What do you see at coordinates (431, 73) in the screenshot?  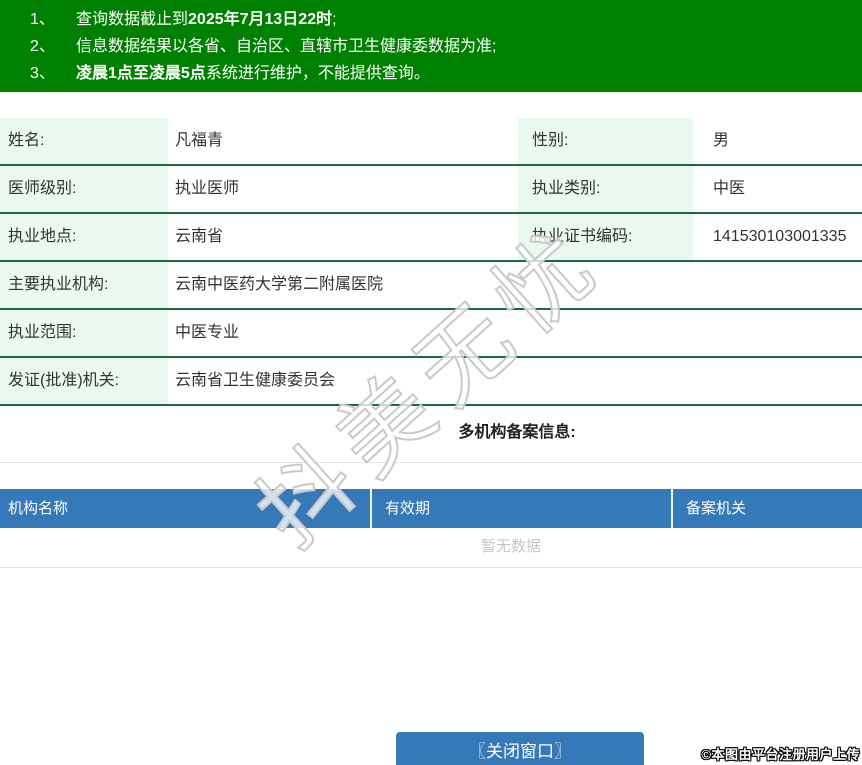 I see `notice-line-3: 3、 凌晨1点至凌晨5点系统进行维护，不能提供查询。` at bounding box center [431, 73].